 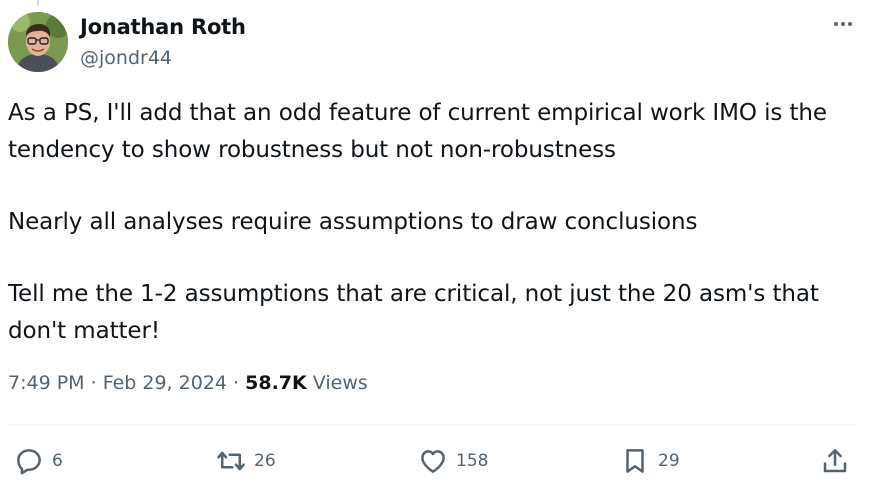 I want to click on author-name: Jonathan Roth, so click(x=163, y=27).